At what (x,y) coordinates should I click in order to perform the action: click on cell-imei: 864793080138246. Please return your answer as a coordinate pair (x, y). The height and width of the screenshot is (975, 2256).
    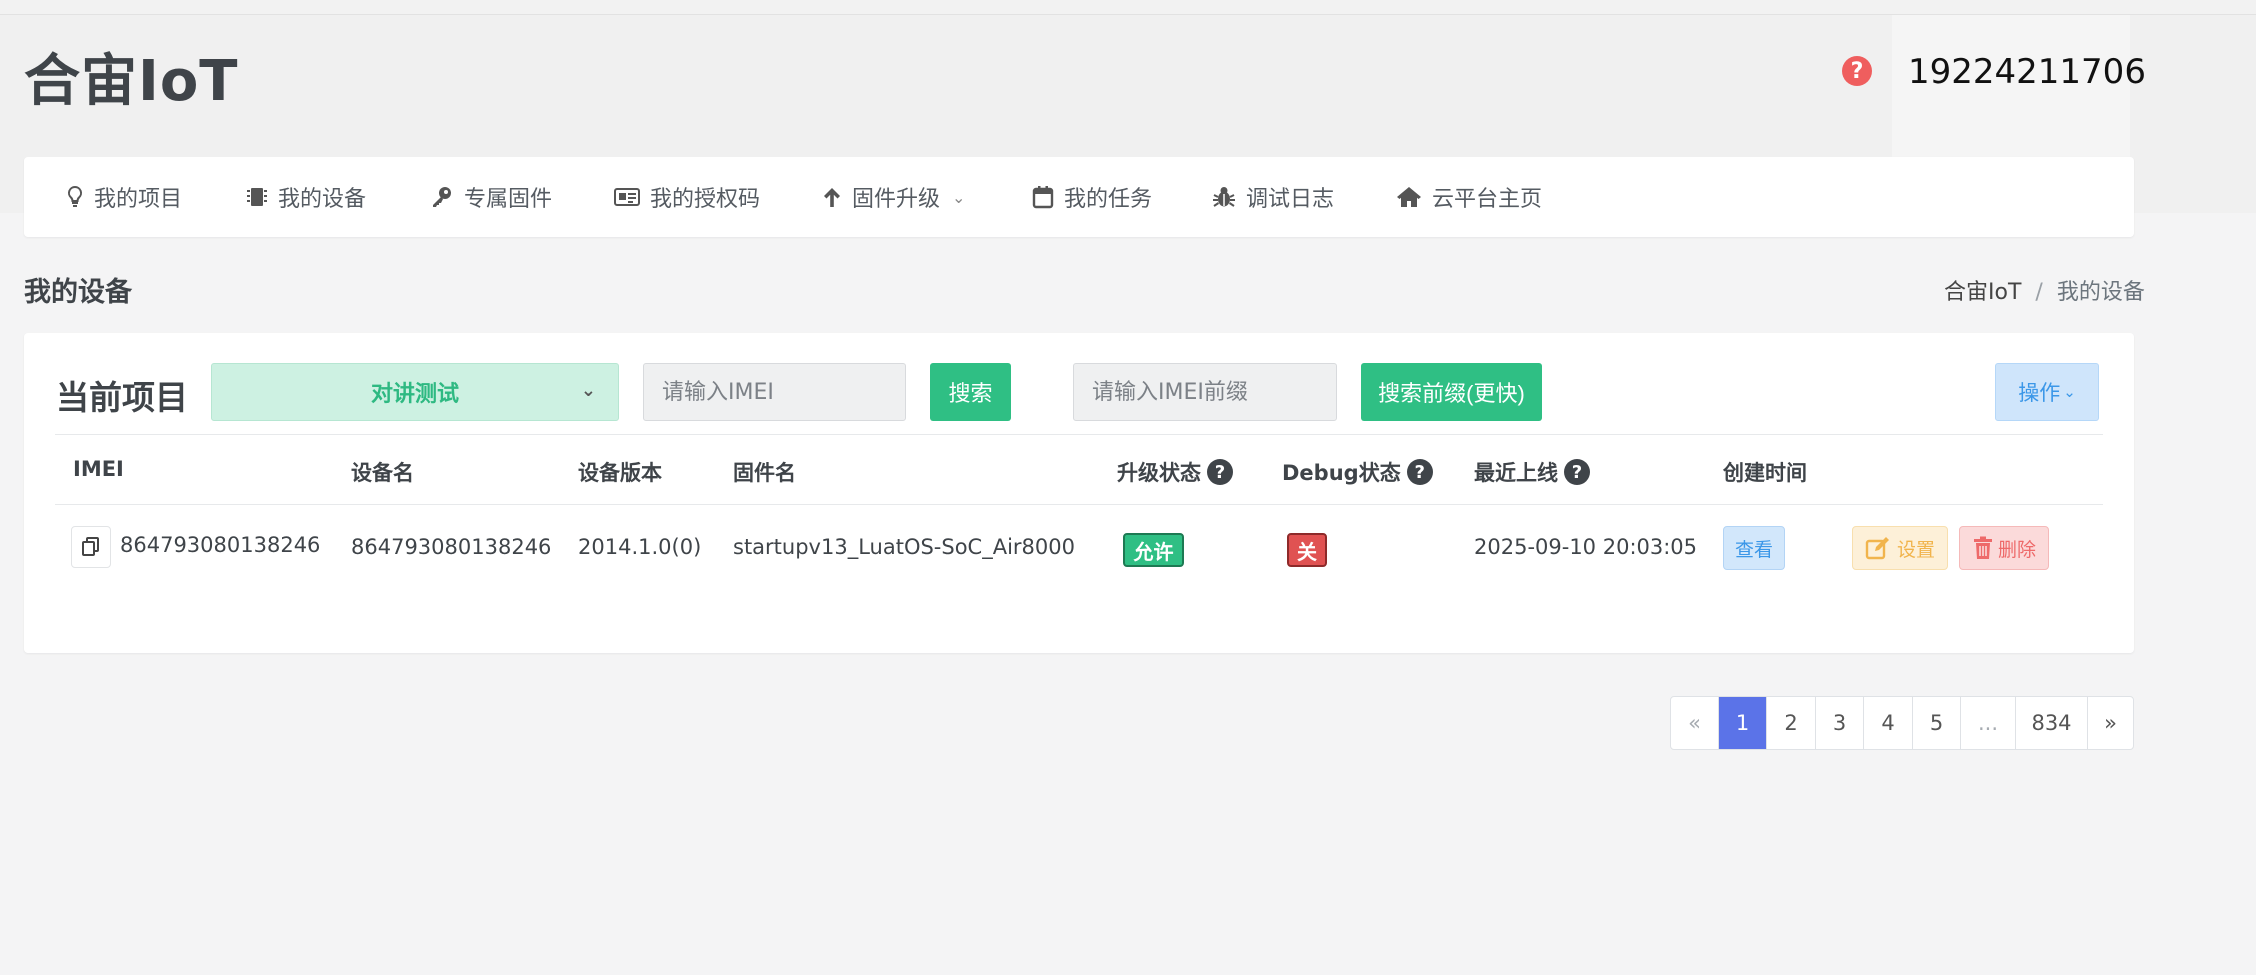
    Looking at the image, I should click on (220, 545).